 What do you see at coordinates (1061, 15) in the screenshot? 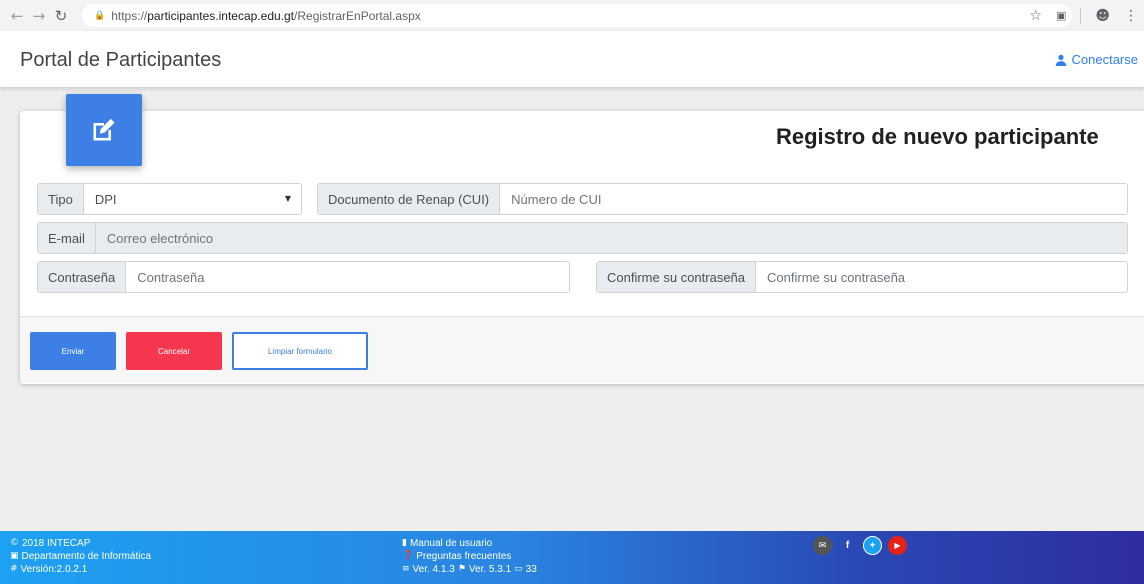
I see `cast-icon: ▣` at bounding box center [1061, 15].